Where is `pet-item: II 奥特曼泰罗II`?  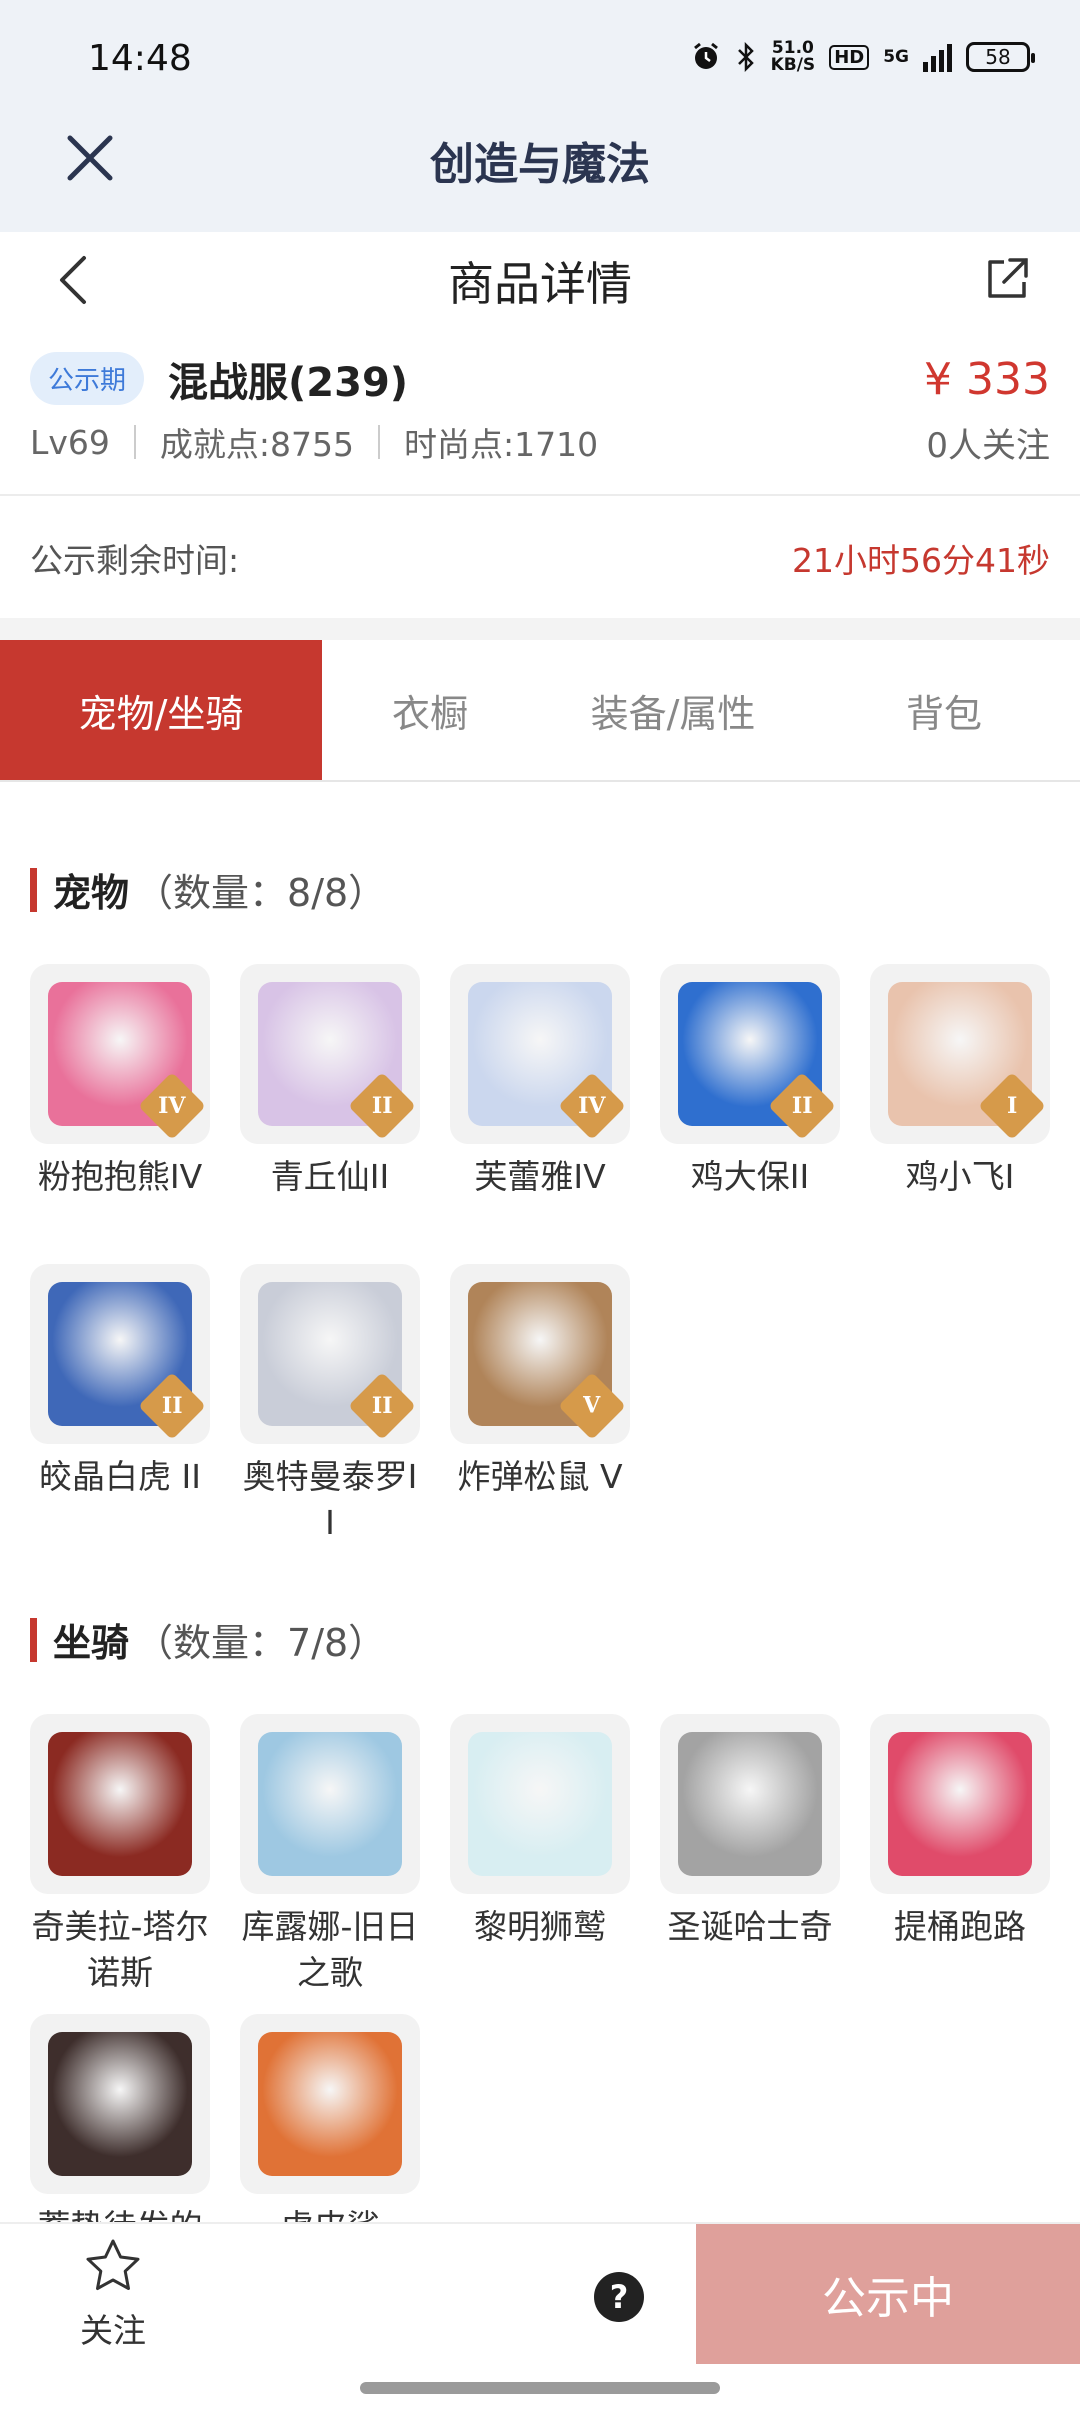 pet-item: II 奥特曼泰罗II is located at coordinates (330, 1414).